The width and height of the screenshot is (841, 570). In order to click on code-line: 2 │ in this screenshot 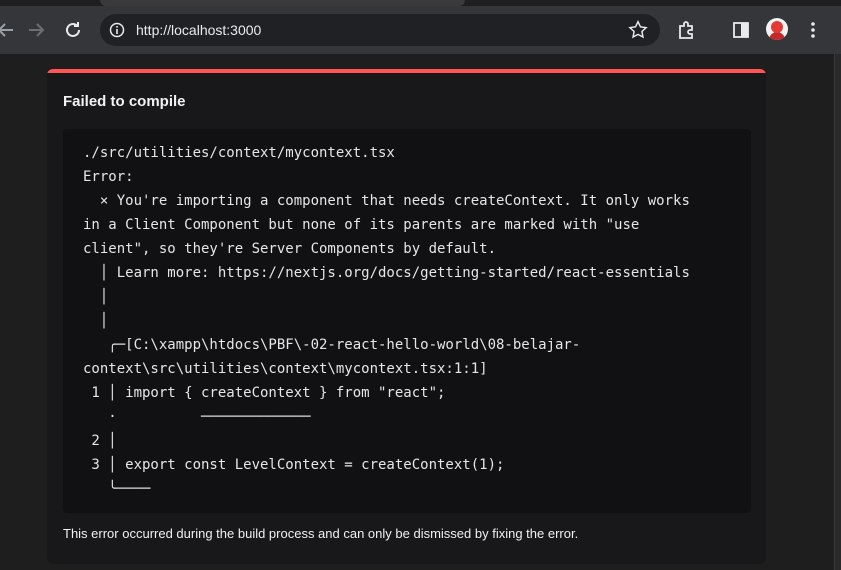, I will do `click(100, 441)`.